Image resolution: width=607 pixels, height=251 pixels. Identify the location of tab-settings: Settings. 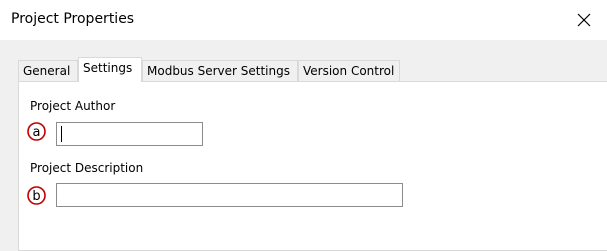
(110, 69).